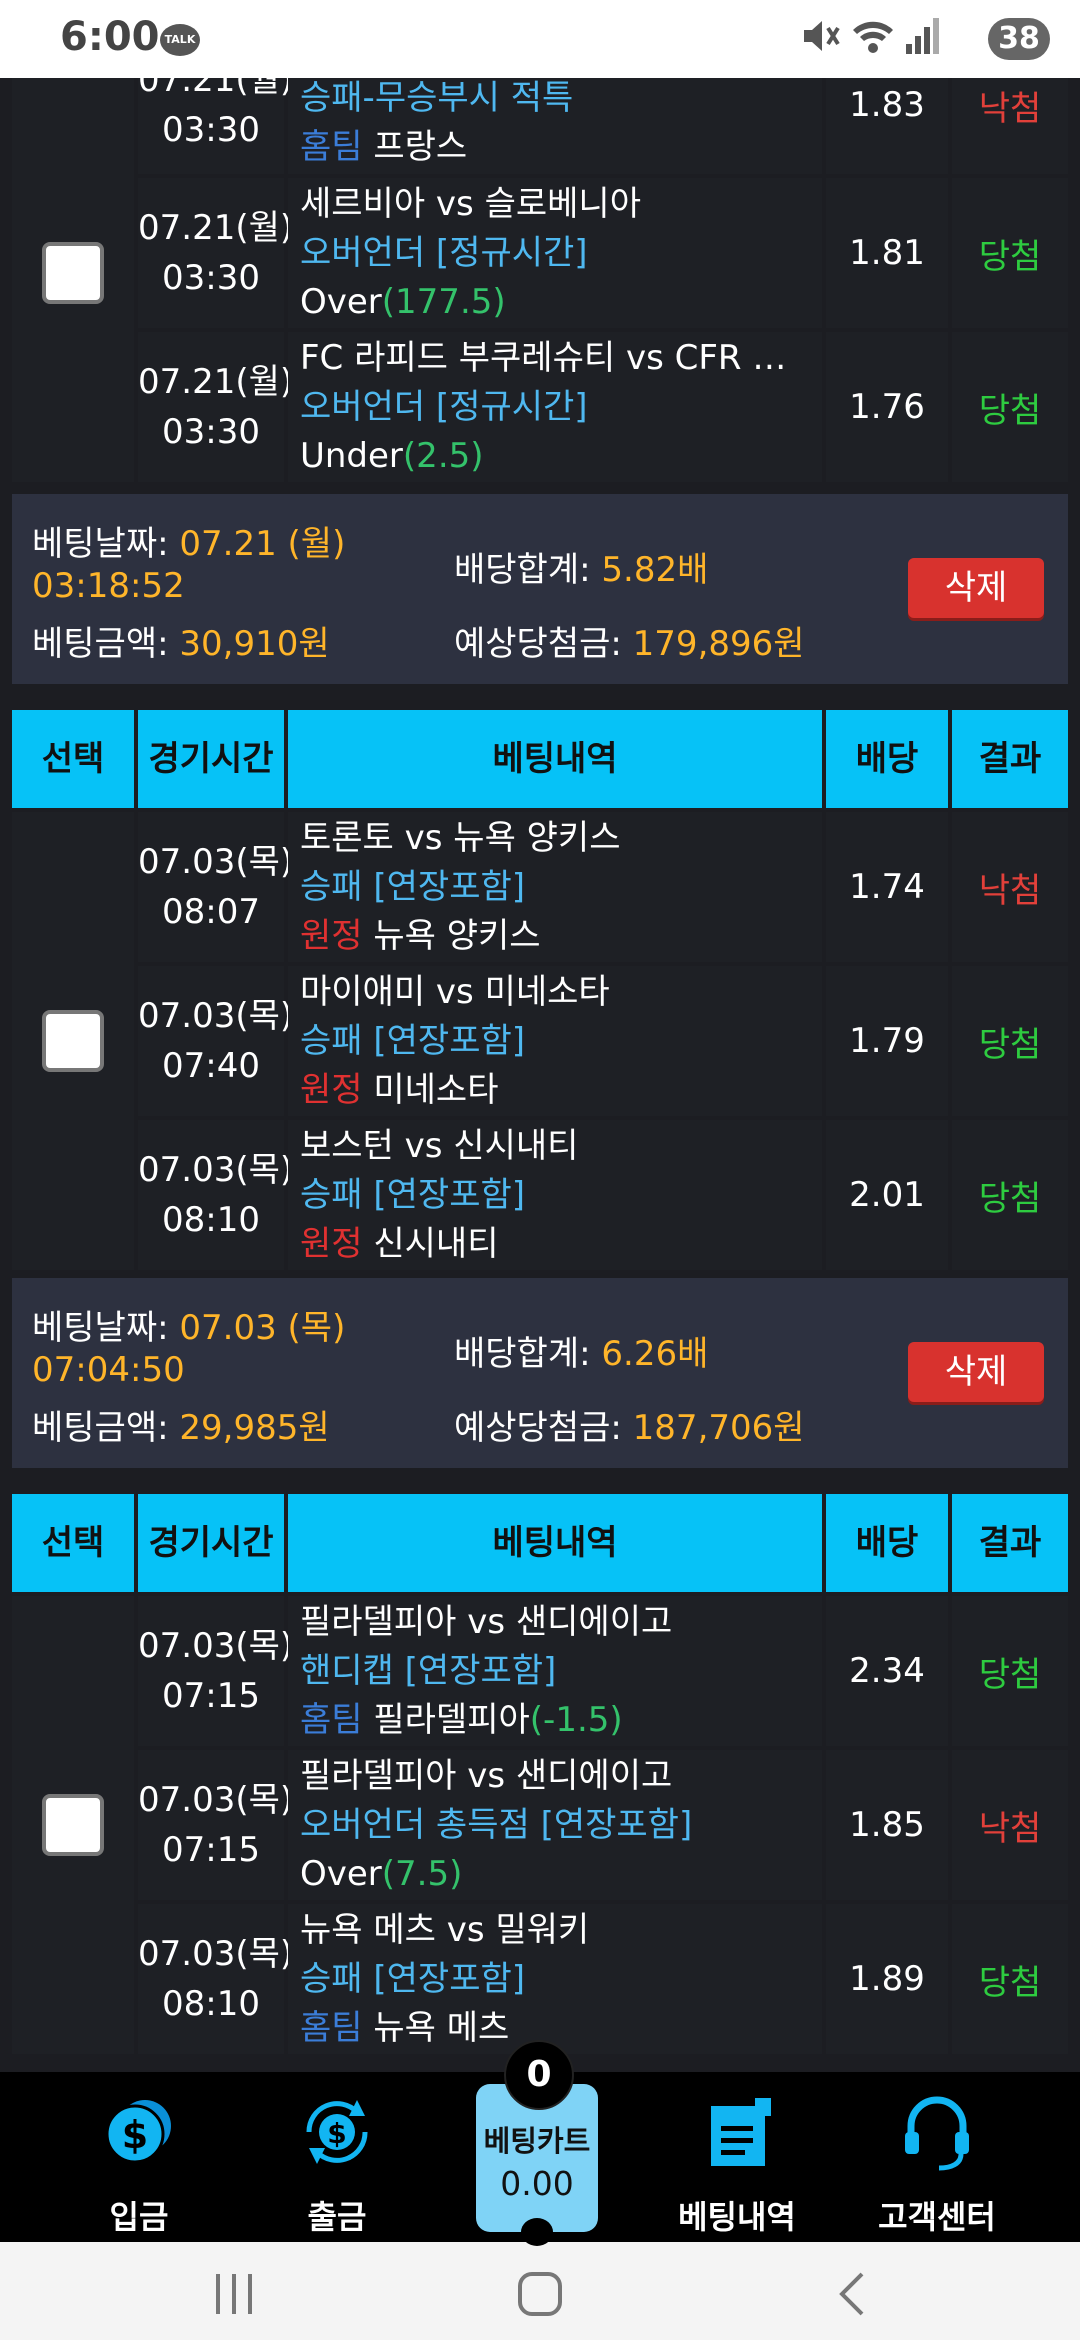  I want to click on signal-icon, so click(922, 36).